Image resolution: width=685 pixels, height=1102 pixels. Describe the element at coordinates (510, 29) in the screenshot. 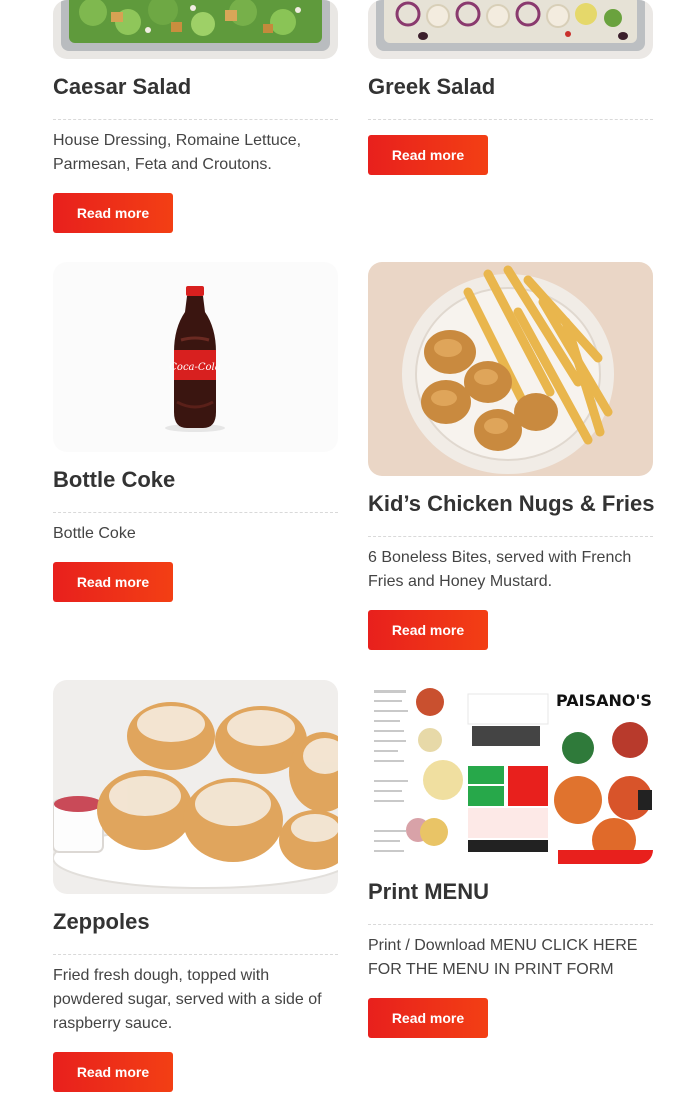

I see `greek-salad-image` at that location.